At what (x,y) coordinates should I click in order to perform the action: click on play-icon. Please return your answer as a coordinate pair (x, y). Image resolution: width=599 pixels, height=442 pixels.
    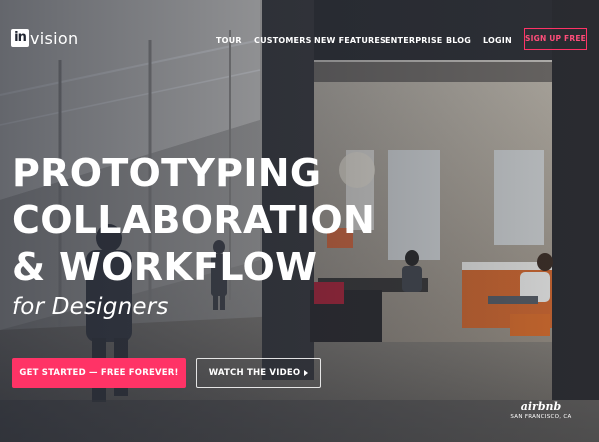
    Looking at the image, I should click on (306, 373).